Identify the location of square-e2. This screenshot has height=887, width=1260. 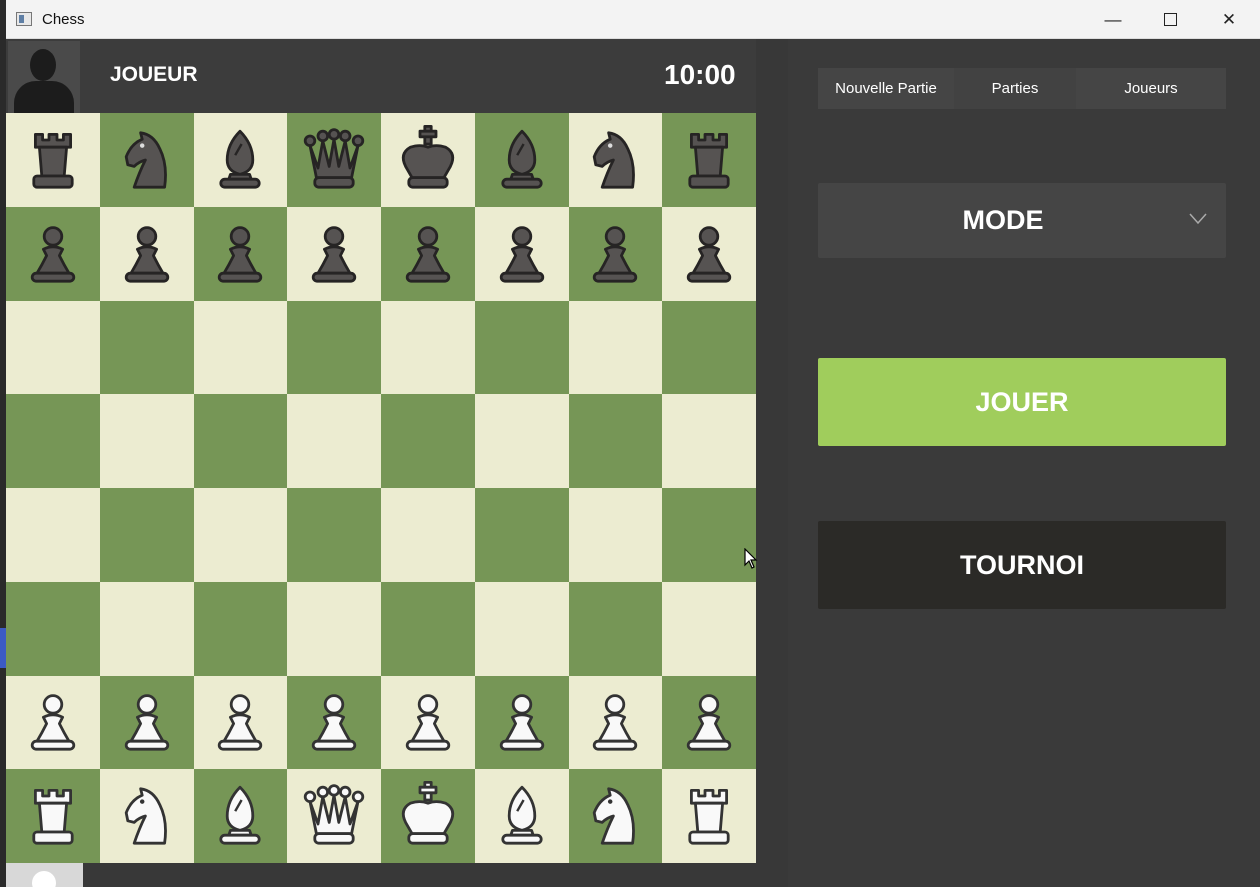
(428, 722).